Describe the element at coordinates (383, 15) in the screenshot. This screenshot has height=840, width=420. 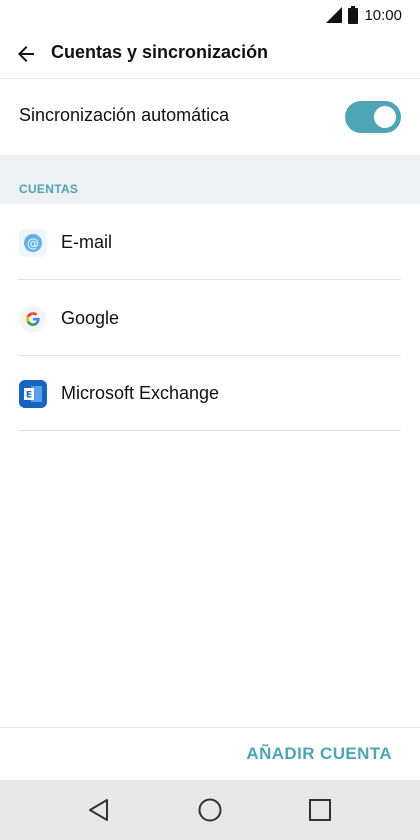
I see `status-time: 10:00` at that location.